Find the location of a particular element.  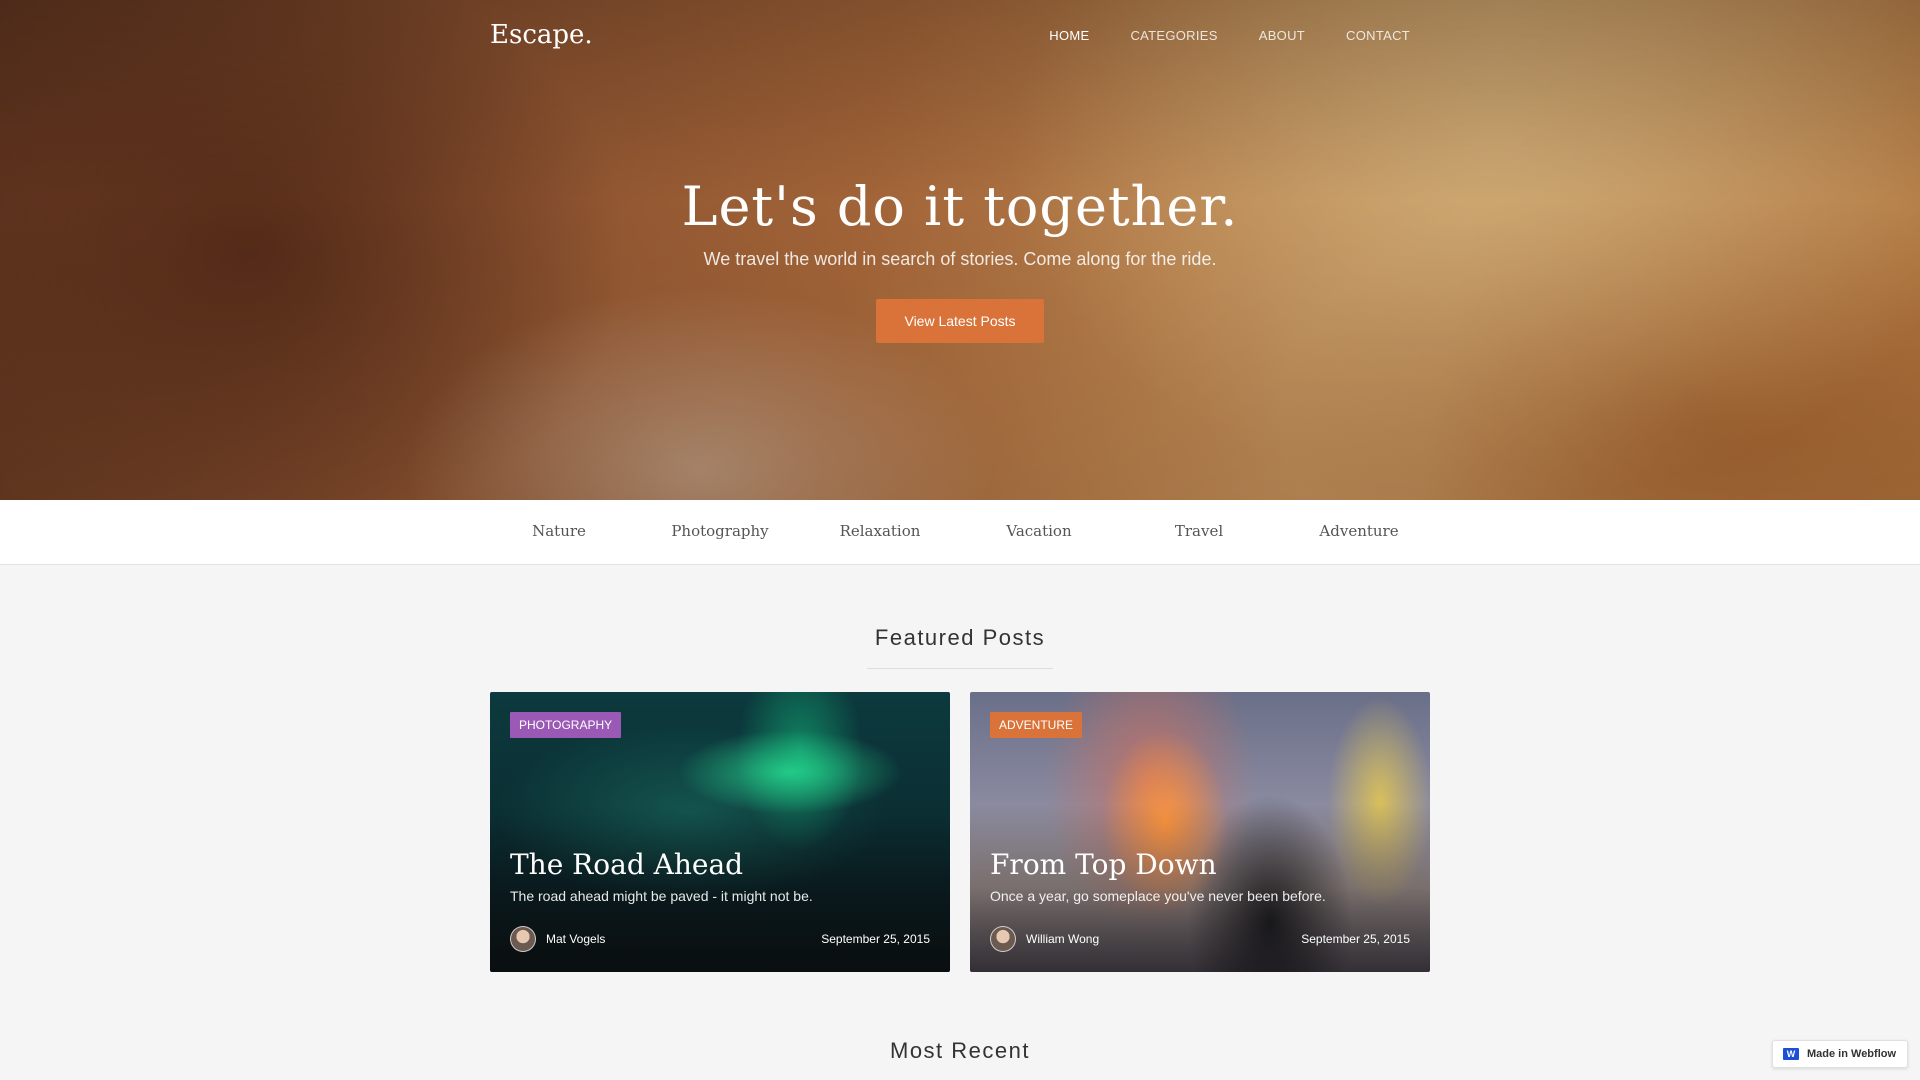

view-latest-posts-button: View Latest Posts is located at coordinates (960, 321).